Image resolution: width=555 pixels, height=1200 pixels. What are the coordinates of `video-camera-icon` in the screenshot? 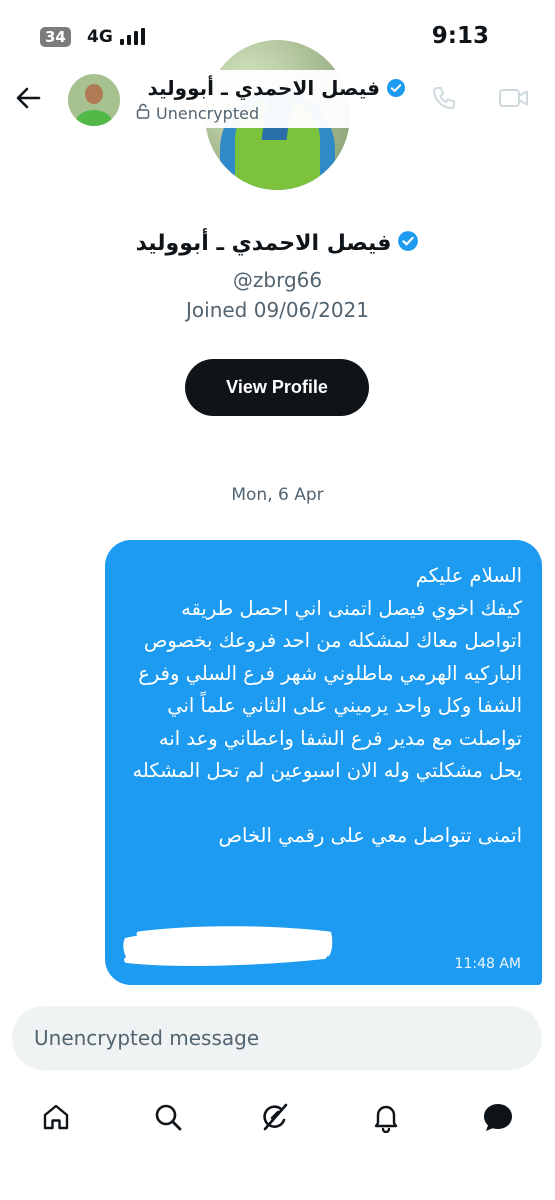 It's located at (514, 98).